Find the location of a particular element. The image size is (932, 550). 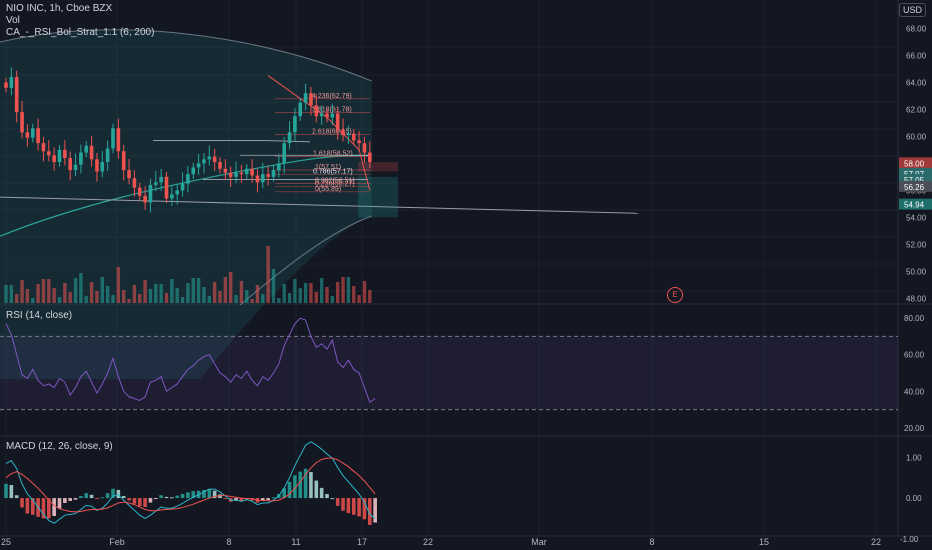

price-badge-label: 54.94 is located at coordinates (914, 205).